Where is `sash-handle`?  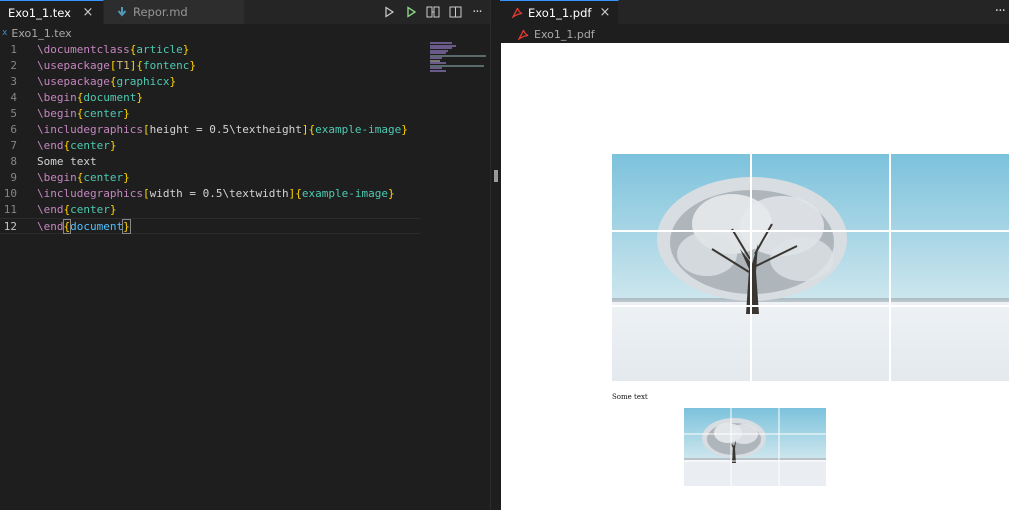
sash-handle is located at coordinates (496, 176).